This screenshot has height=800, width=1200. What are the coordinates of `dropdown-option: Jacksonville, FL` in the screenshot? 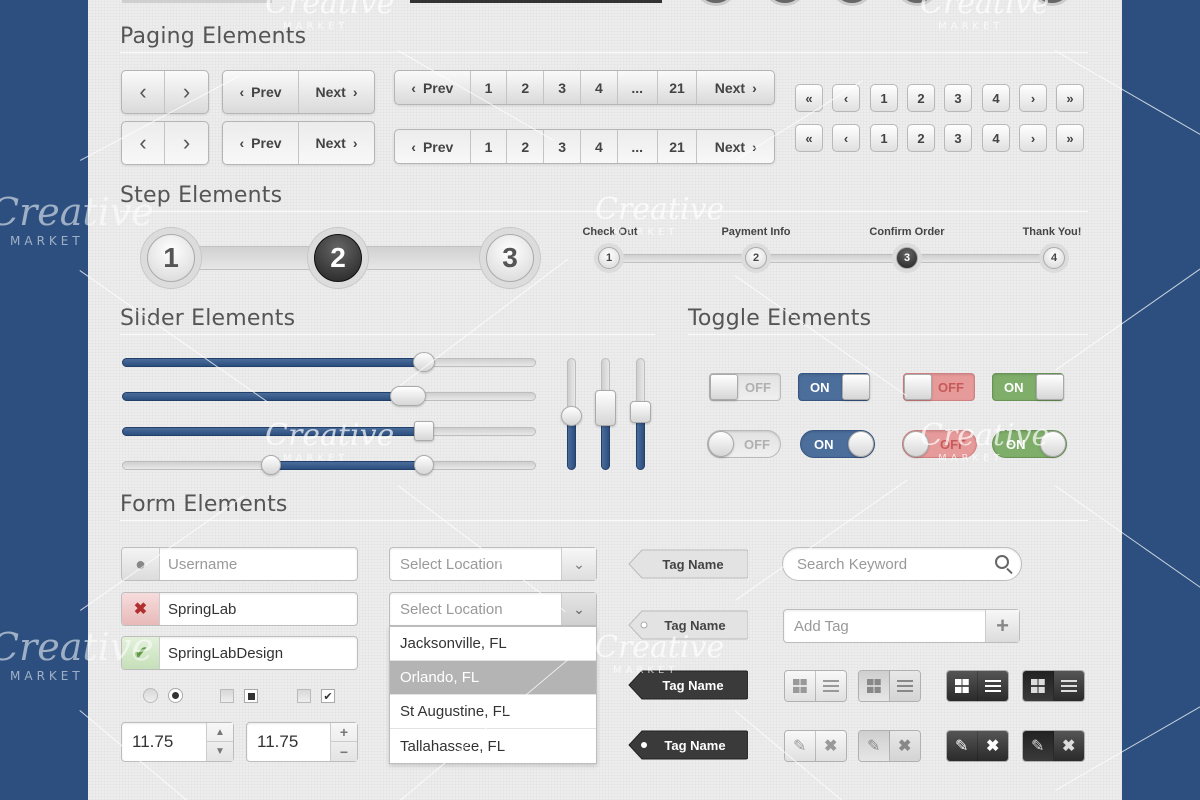 It's located at (493, 644).